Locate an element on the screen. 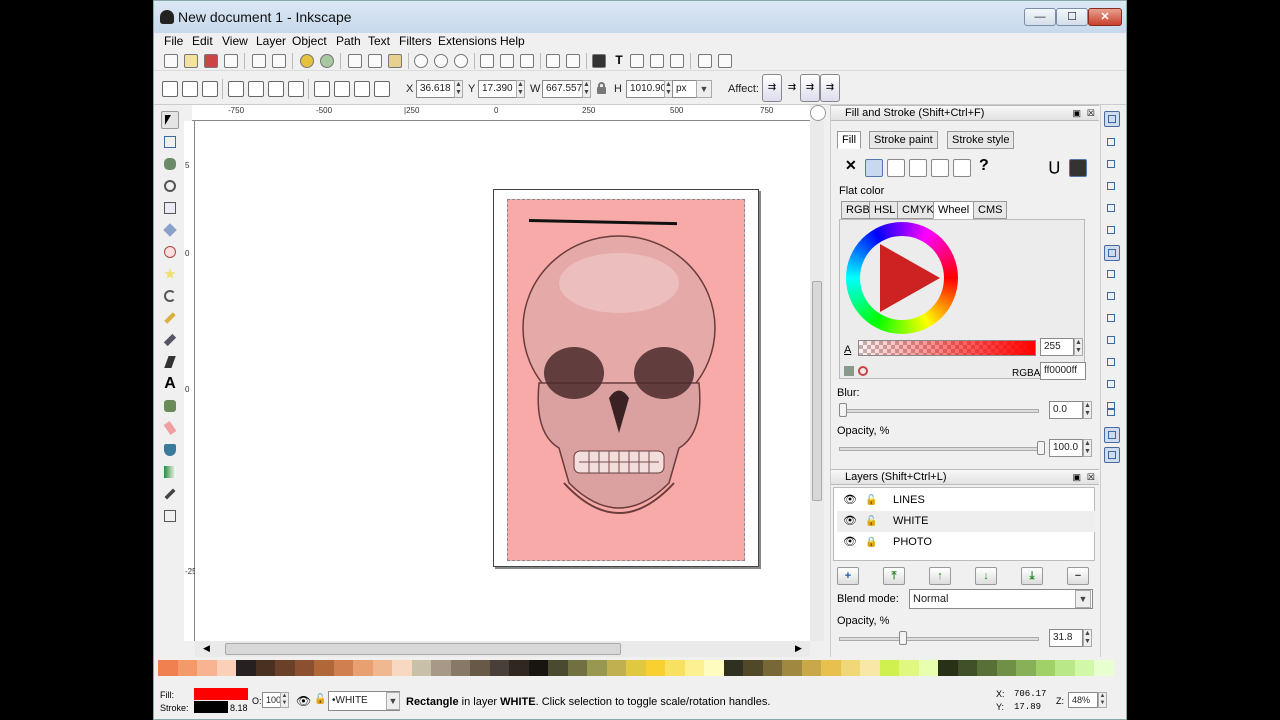 The height and width of the screenshot is (720, 1280). print-icon is located at coordinates (231, 61).